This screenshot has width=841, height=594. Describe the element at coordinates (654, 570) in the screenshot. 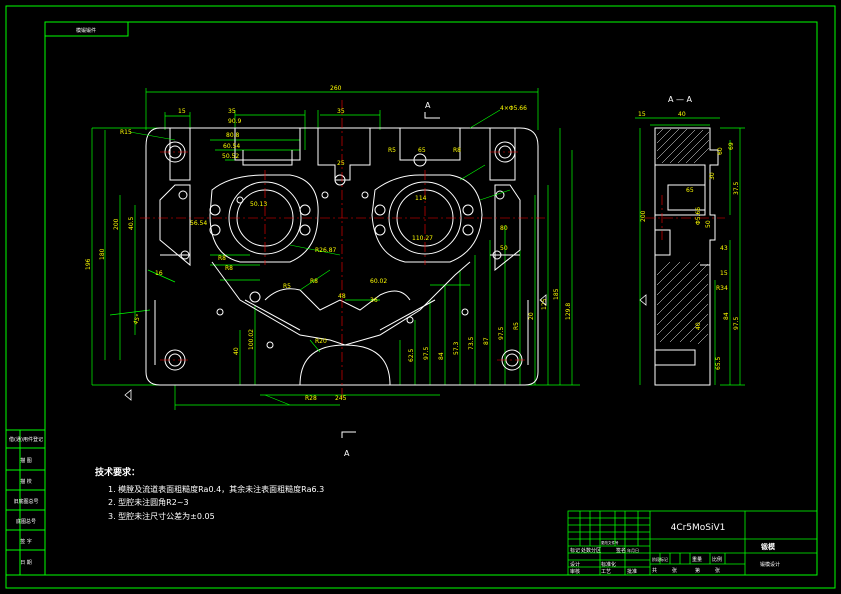

I see `tb-label: 共` at that location.